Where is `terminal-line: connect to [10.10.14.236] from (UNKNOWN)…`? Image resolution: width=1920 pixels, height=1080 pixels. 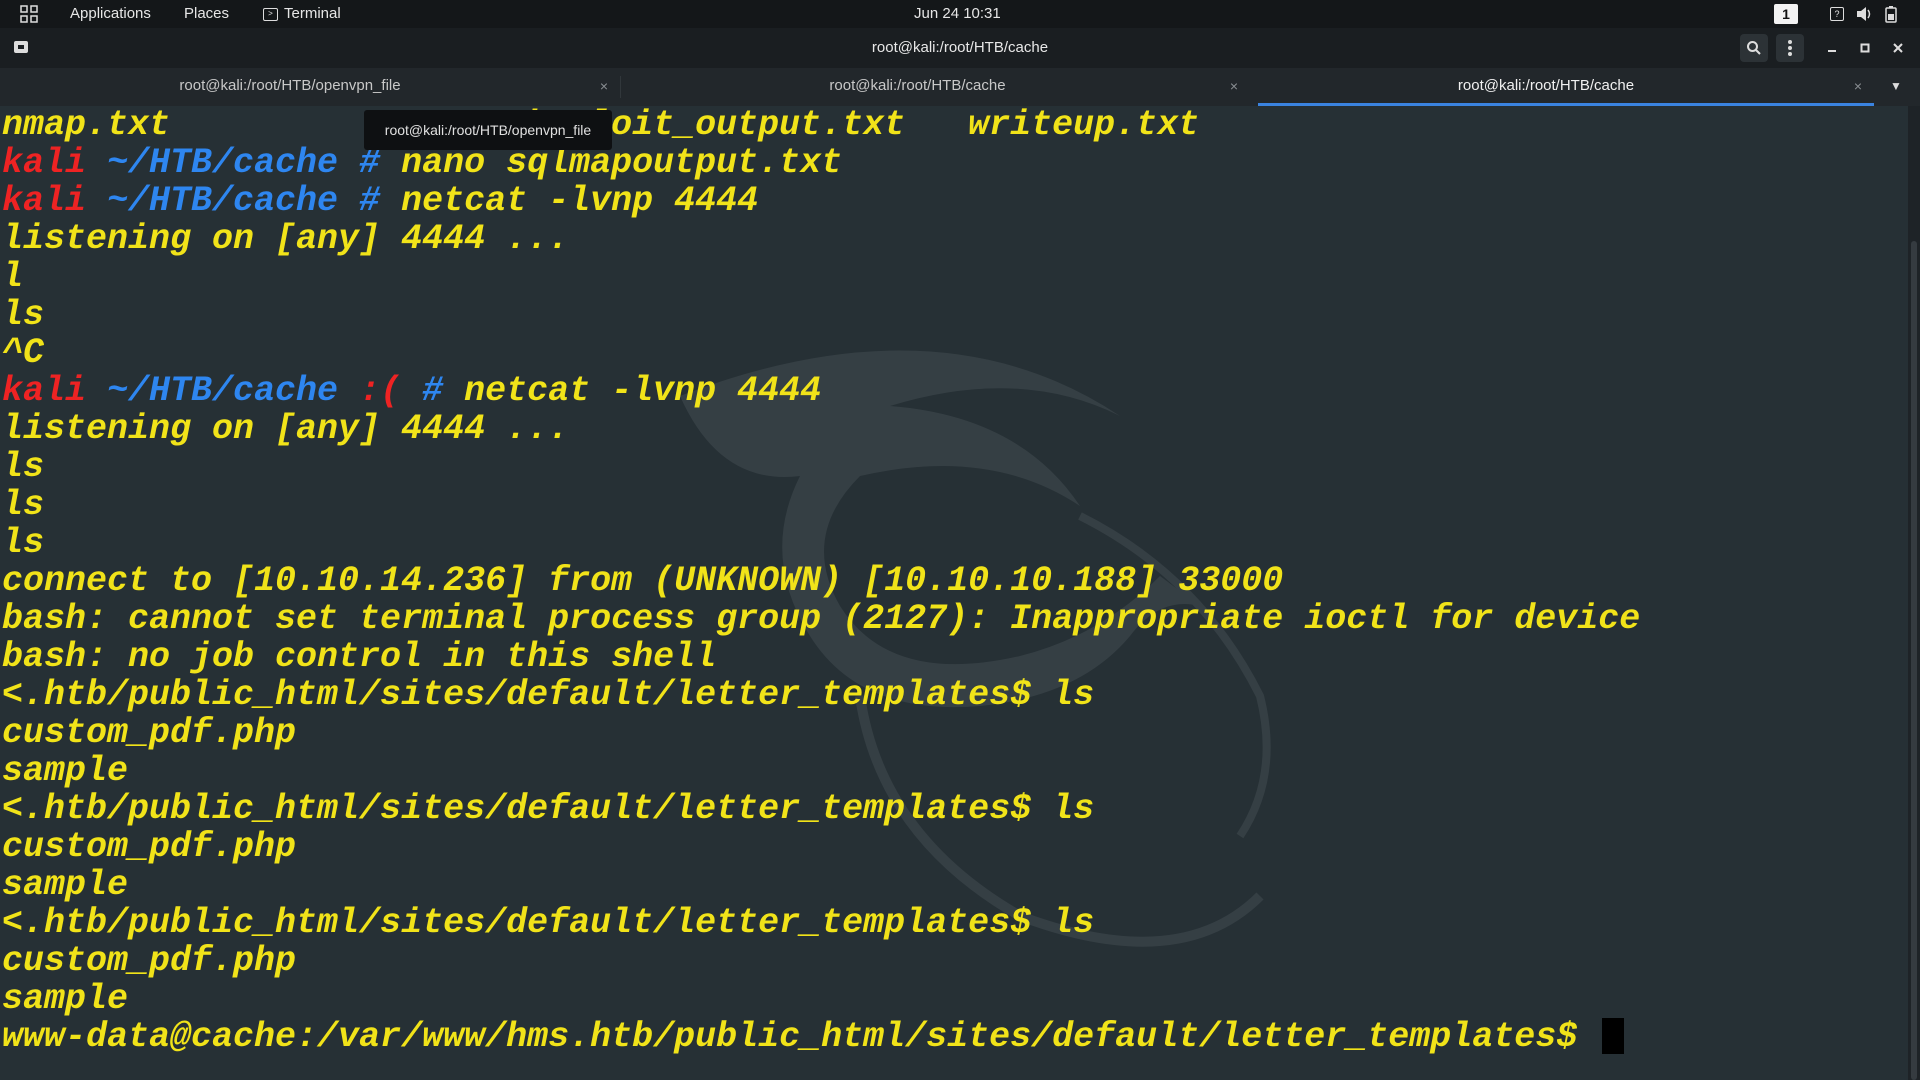
terminal-line: connect to [10.10.14.236] from (UNKNOWN)… is located at coordinates (821, 581).